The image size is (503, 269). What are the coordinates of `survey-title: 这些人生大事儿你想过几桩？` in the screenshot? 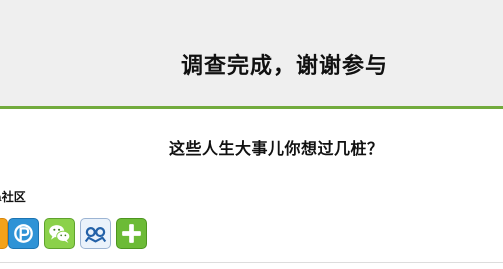 It's located at (276, 147).